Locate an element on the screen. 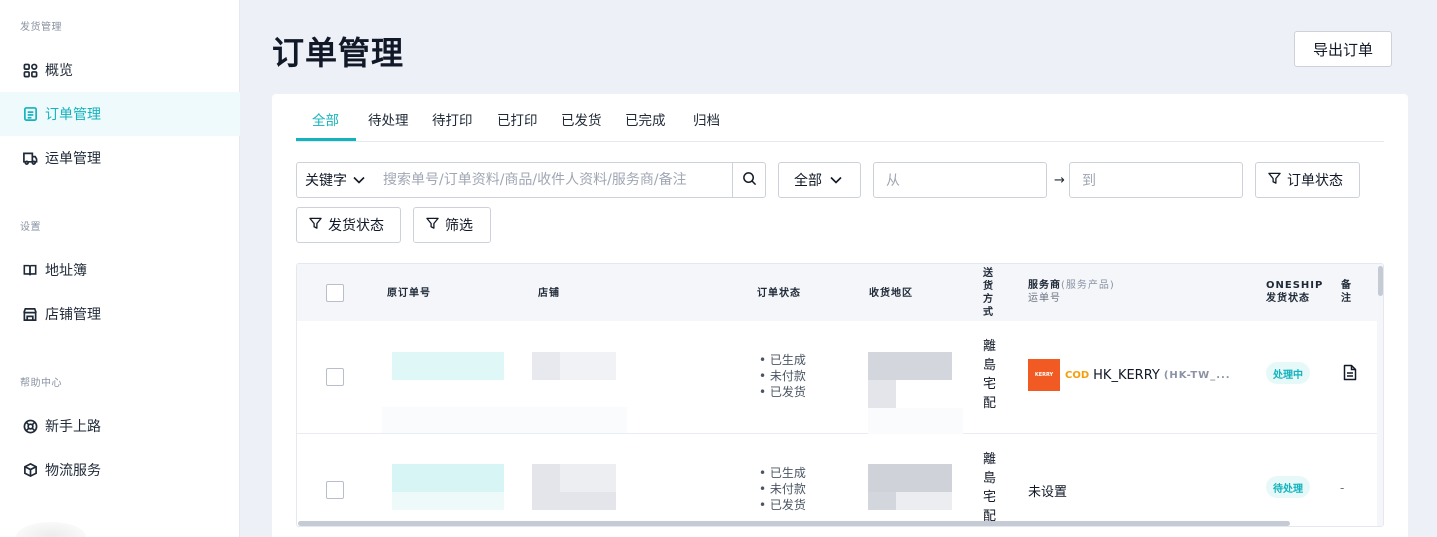 Image resolution: width=1437 pixels, height=537 pixels. keyword-select-label: 关键字 is located at coordinates (326, 181).